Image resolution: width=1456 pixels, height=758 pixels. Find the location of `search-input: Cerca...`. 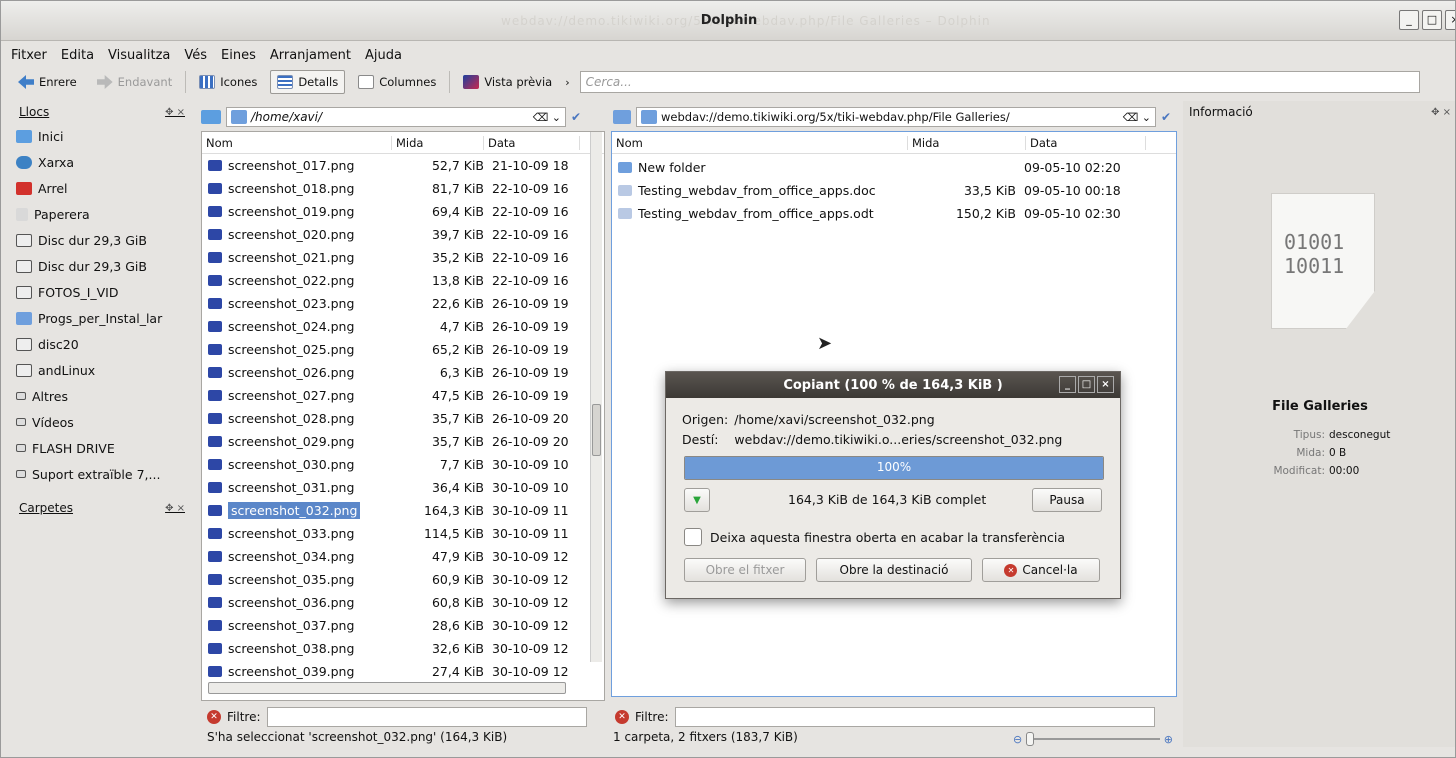

search-input: Cerca... is located at coordinates (999, 82).